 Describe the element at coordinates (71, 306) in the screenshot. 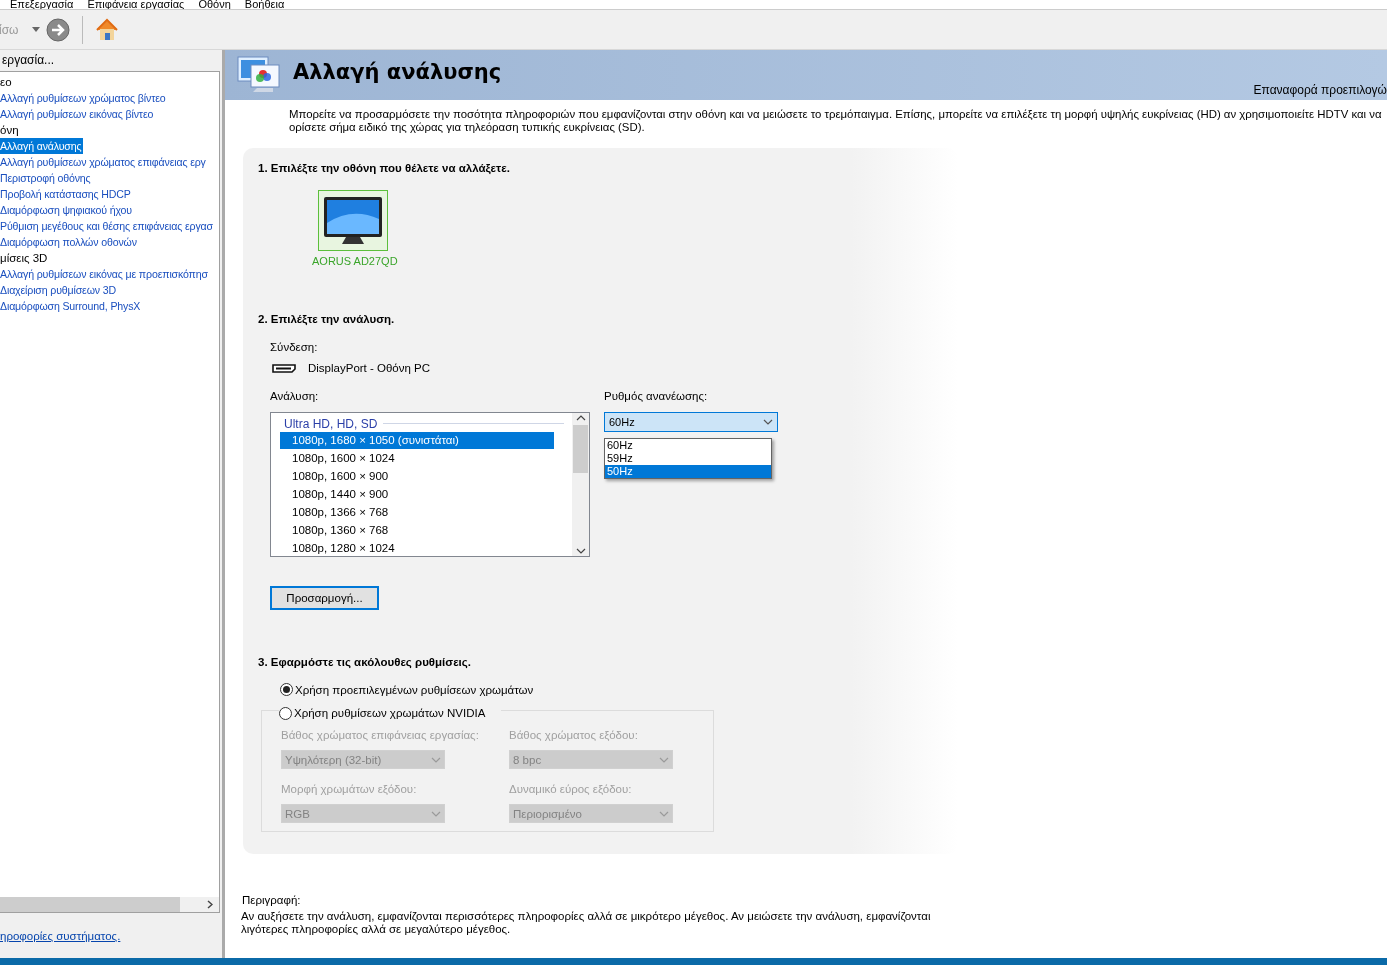

I see `tree-item: Διαμόρφωση Surround, PhysX` at that location.